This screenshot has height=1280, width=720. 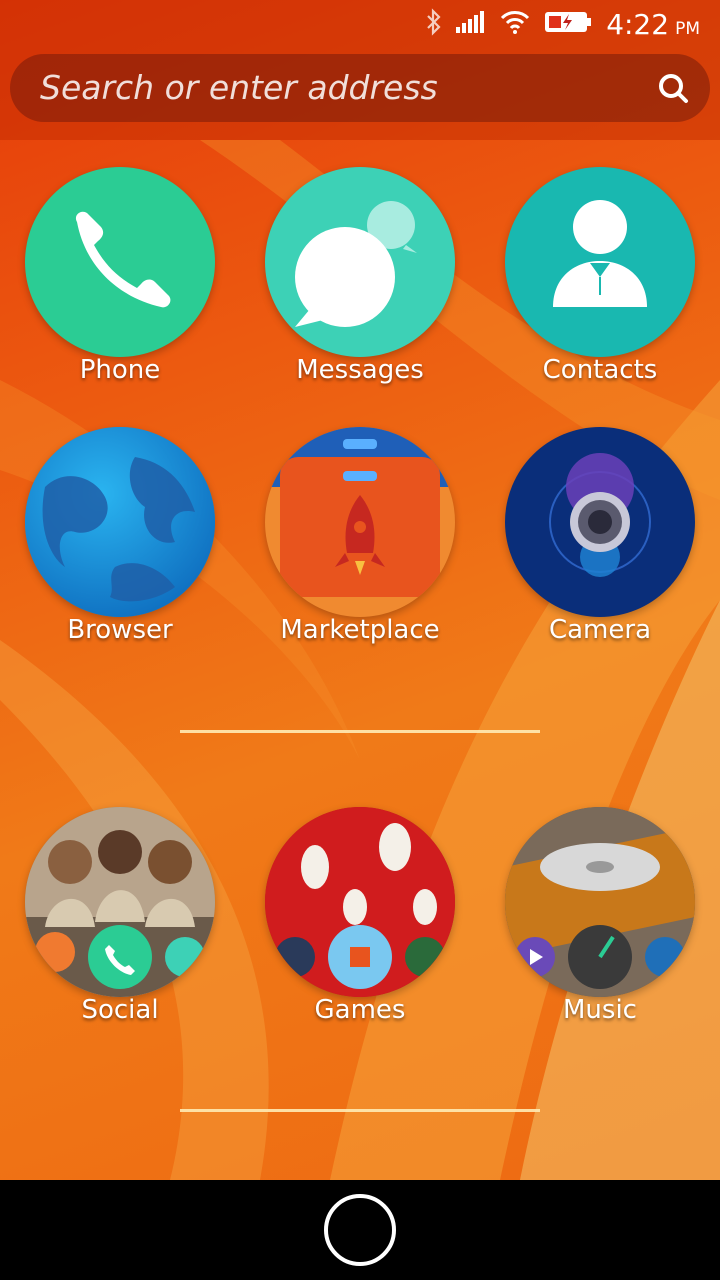 What do you see at coordinates (360, 902) in the screenshot?
I see `games-collection-icon` at bounding box center [360, 902].